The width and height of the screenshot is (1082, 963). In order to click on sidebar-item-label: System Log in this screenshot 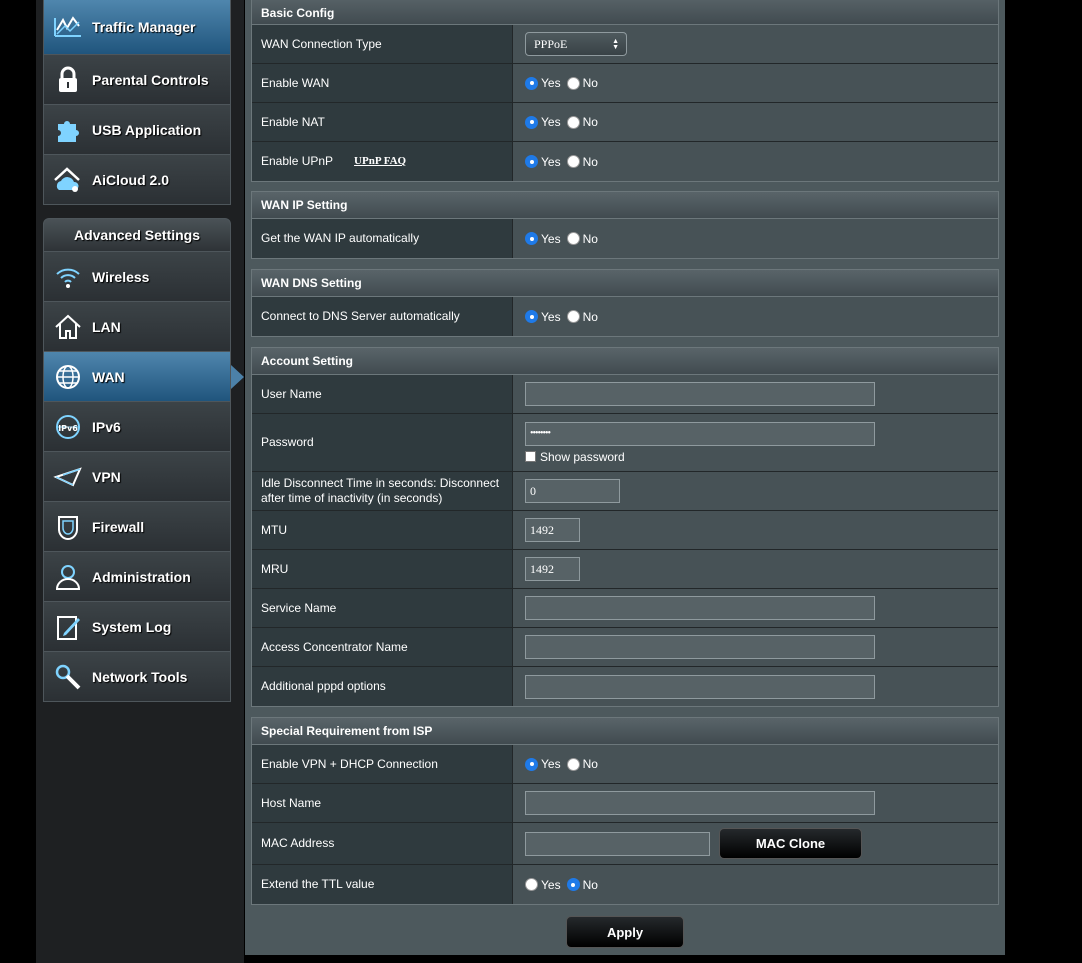, I will do `click(132, 626)`.